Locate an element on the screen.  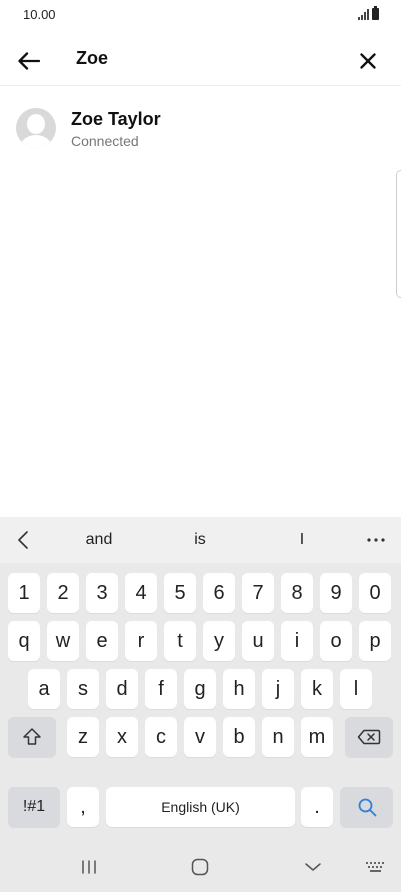
backspace-key is located at coordinates (369, 737).